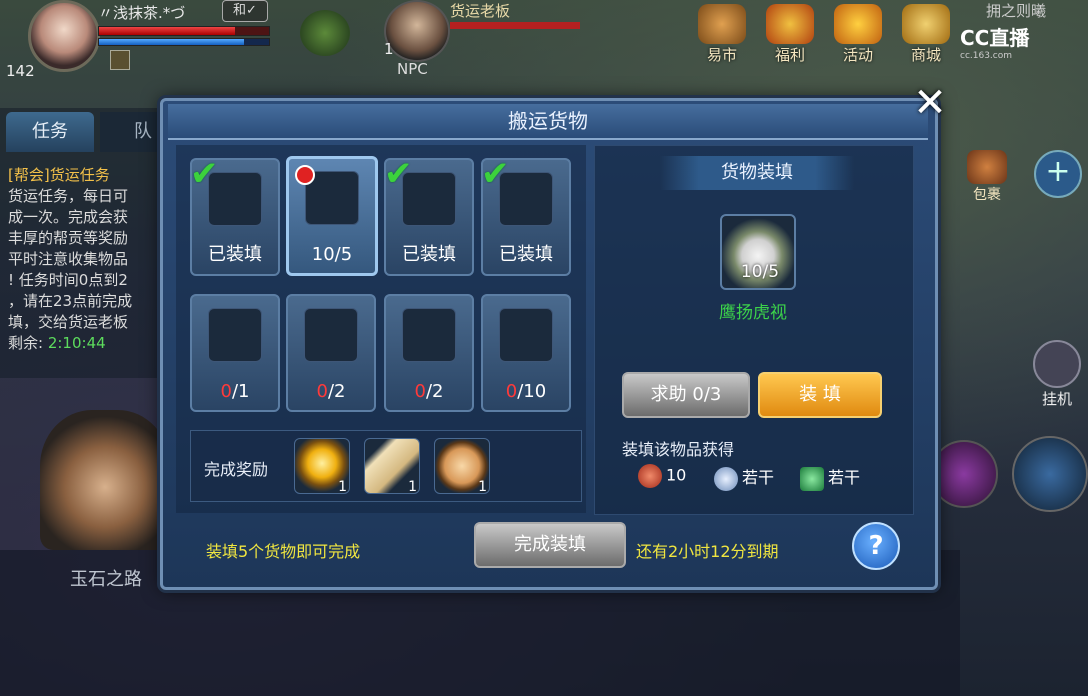  I want to click on slot-progress: 0/10, so click(526, 391).